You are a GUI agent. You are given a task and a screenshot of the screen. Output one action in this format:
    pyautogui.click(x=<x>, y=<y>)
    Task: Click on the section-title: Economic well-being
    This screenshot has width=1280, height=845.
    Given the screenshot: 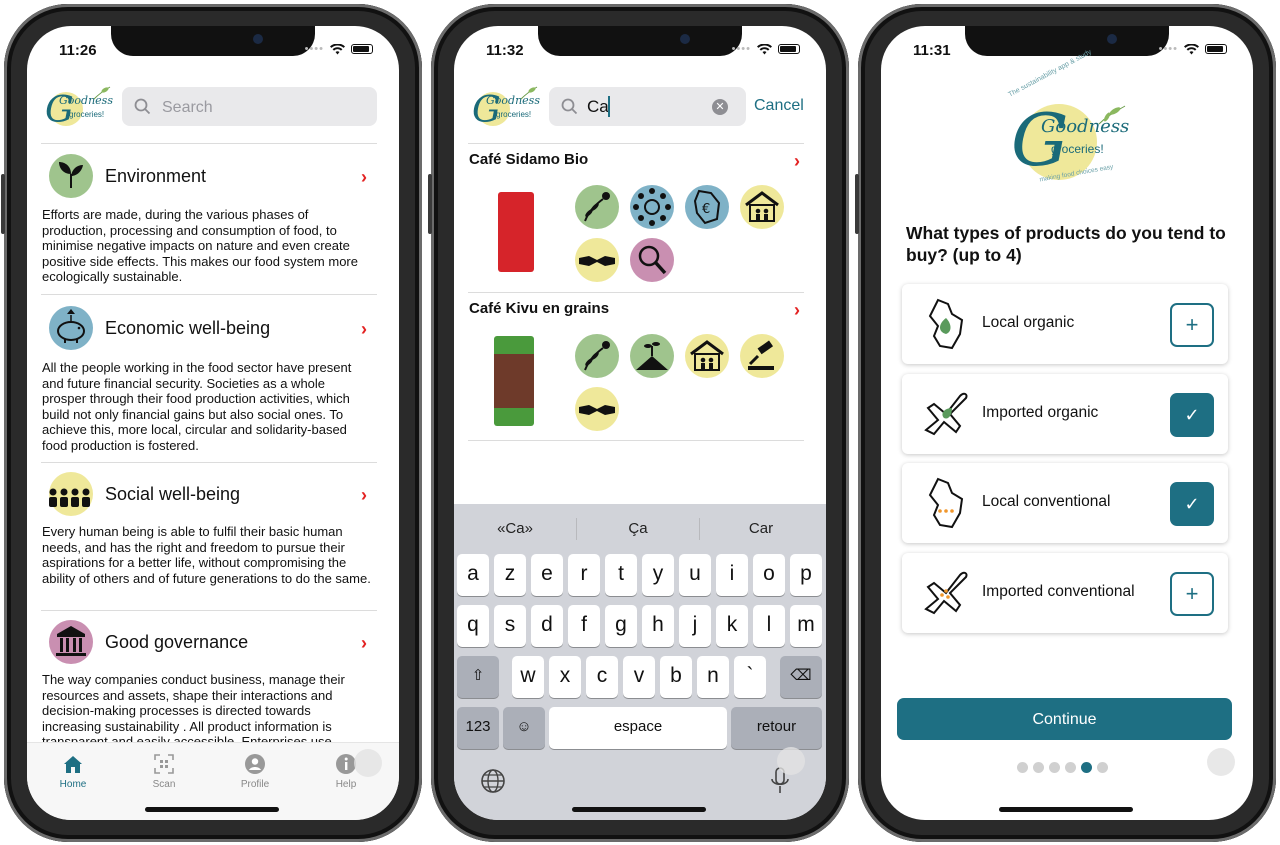 What is the action you would take?
    pyautogui.click(x=188, y=328)
    